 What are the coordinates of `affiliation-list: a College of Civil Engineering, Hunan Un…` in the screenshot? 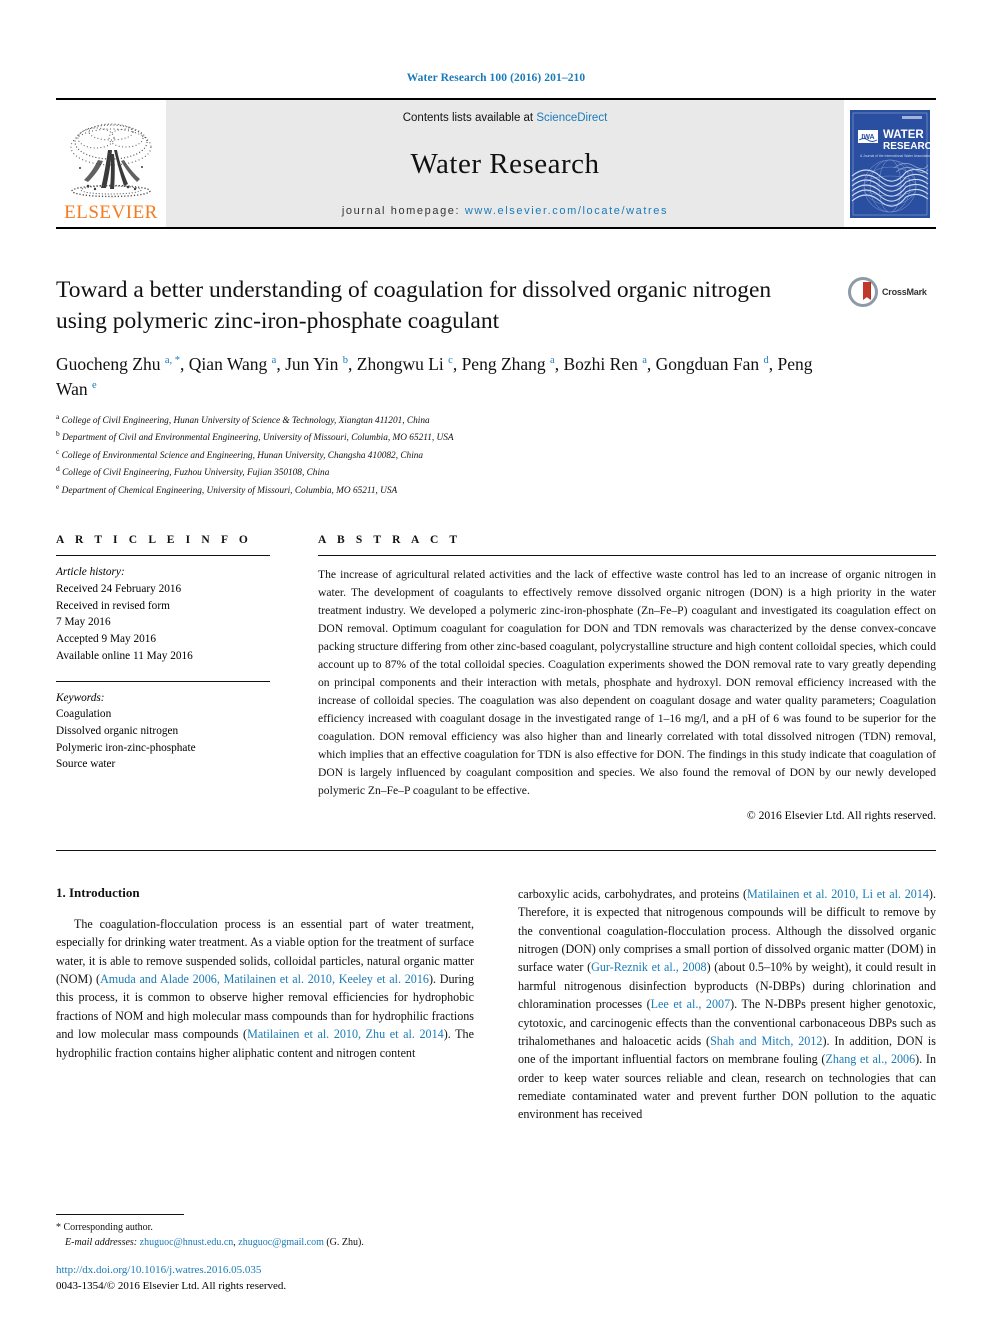 It's located at (496, 455).